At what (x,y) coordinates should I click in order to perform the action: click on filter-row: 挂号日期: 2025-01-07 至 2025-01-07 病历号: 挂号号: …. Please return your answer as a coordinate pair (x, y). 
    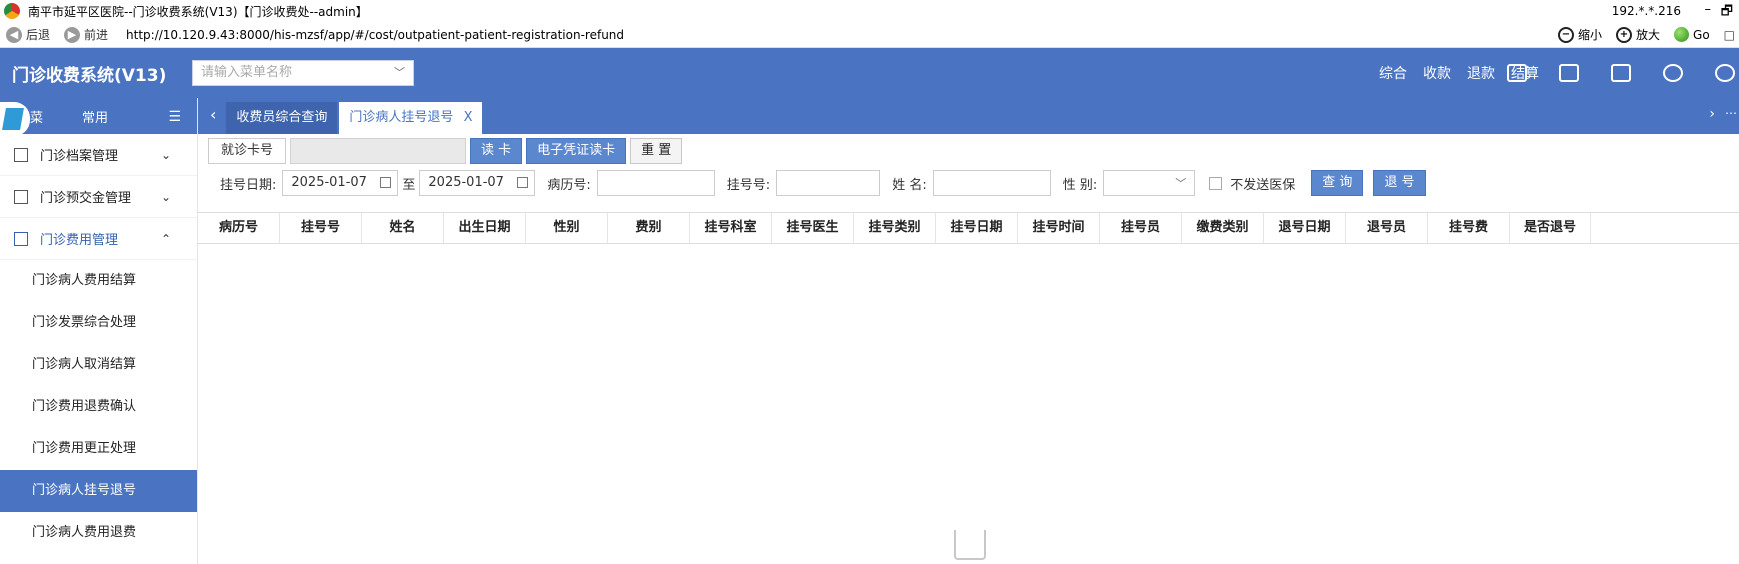
    Looking at the image, I should click on (823, 183).